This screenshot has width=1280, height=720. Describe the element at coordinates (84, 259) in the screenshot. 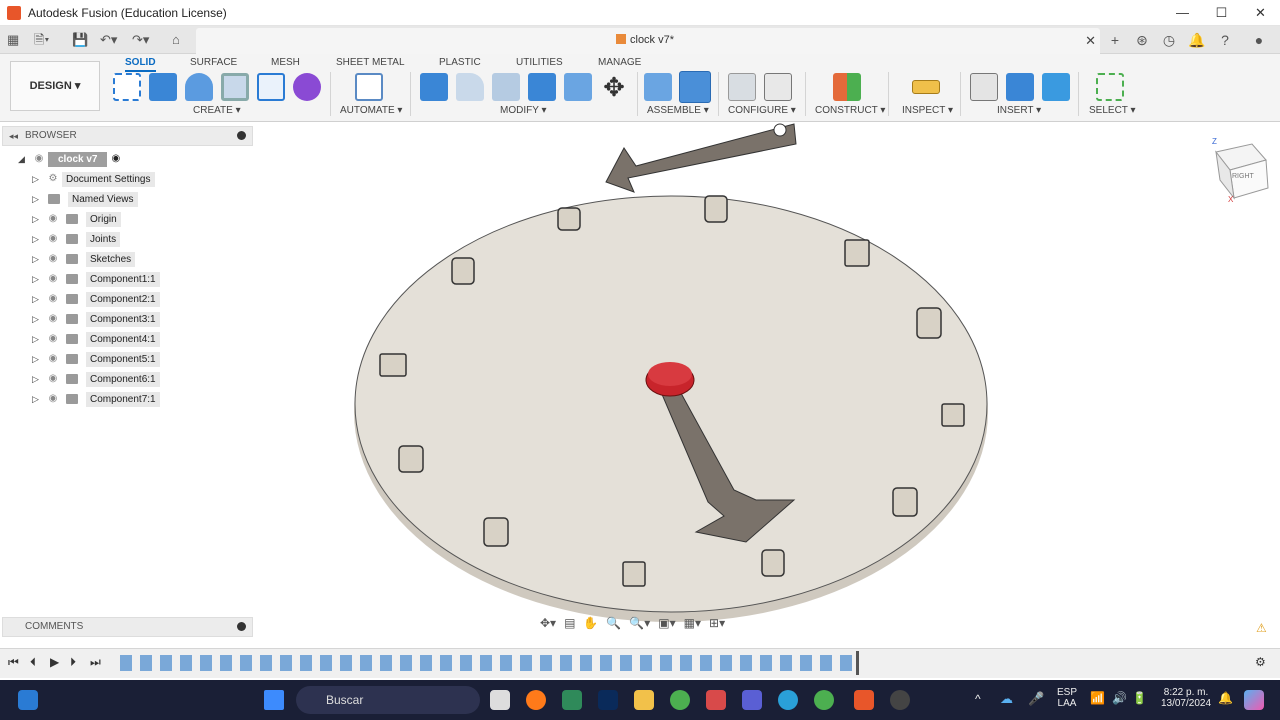

I see `tree-item-sketches: ▷ ◉ Sketches` at that location.